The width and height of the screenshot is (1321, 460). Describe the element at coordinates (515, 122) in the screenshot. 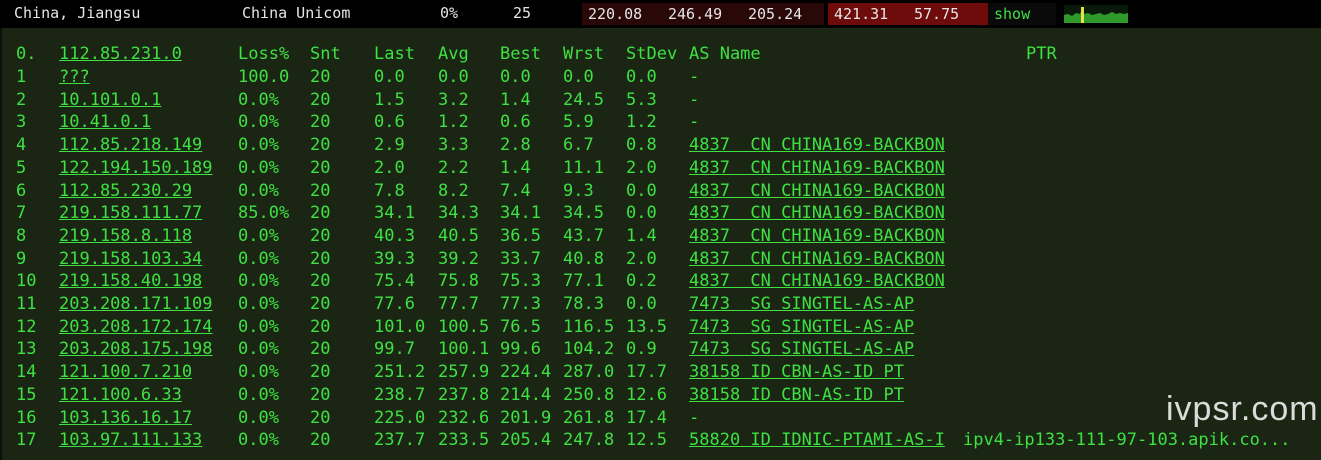

I see `hop-best: 0.6` at that location.